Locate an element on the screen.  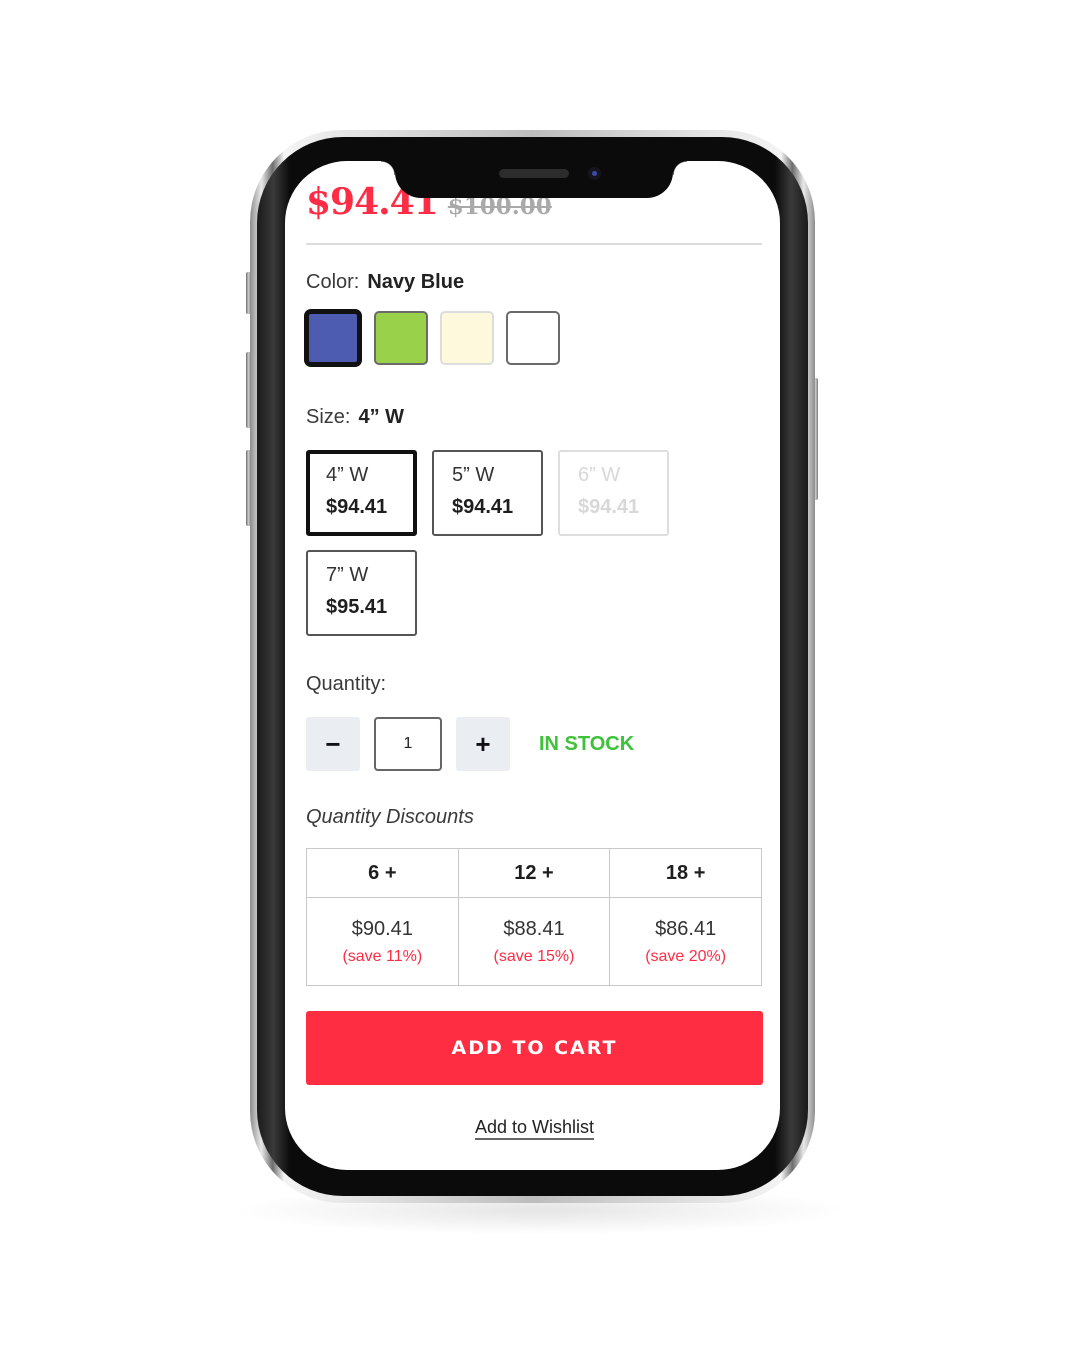
tier-price-cell: $88.41 (save 15%) is located at coordinates (534, 941).